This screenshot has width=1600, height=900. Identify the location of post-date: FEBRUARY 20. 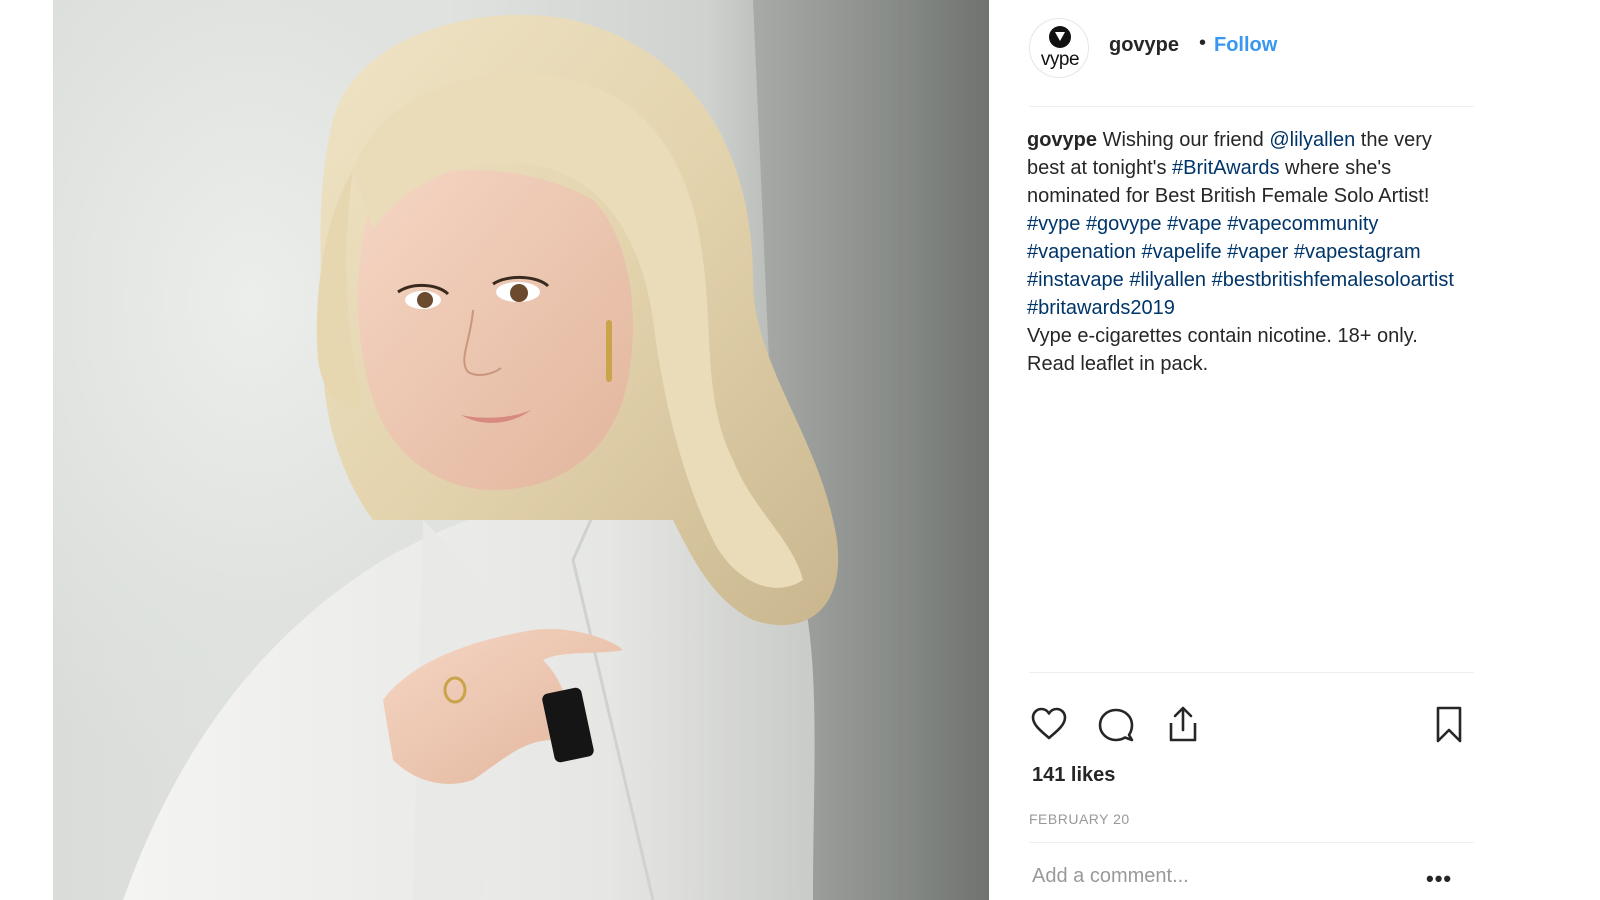
(1079, 819).